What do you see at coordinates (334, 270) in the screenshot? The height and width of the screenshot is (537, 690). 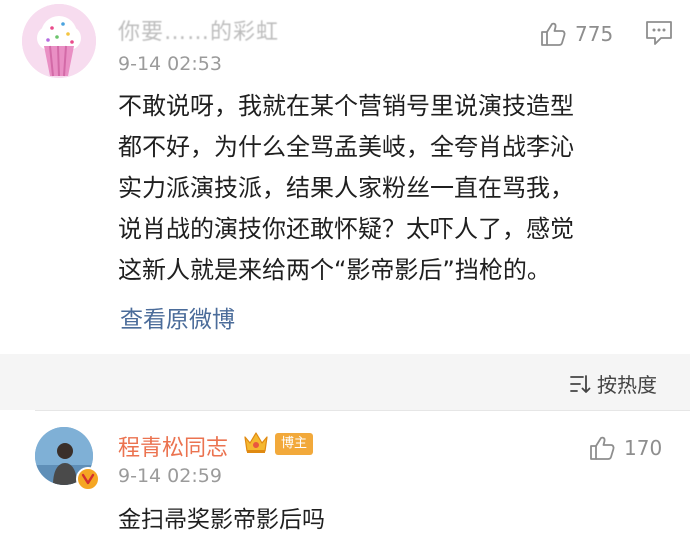 I see `comment-body-line: 这新人就是来给两个“影帝影后”挡枪的。` at bounding box center [334, 270].